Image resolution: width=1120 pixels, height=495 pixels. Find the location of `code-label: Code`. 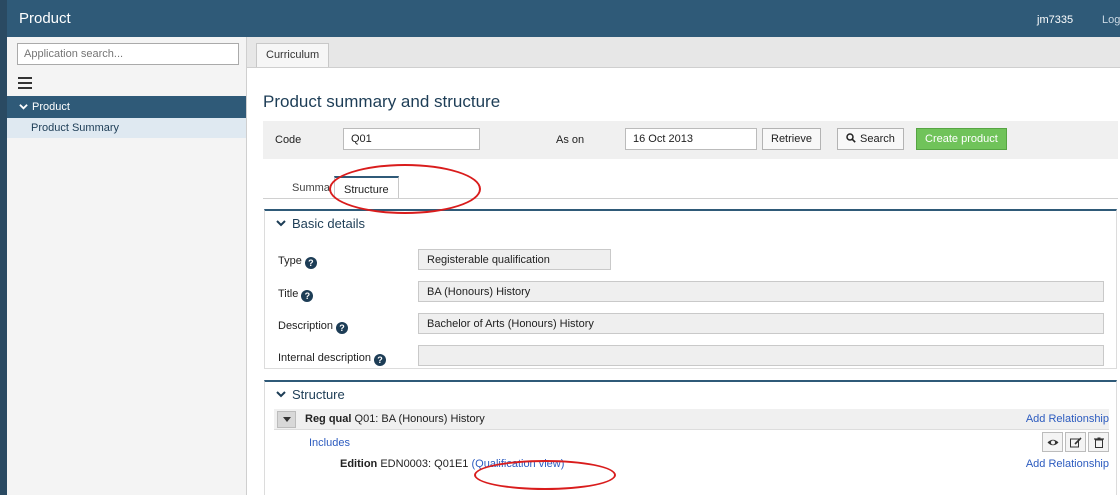

code-label: Code is located at coordinates (288, 140).